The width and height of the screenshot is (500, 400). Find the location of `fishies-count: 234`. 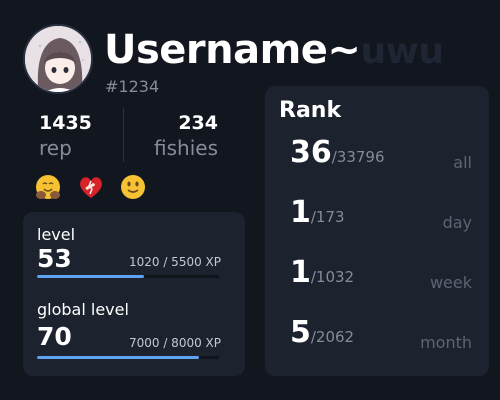

fishies-count: 234 is located at coordinates (198, 123).